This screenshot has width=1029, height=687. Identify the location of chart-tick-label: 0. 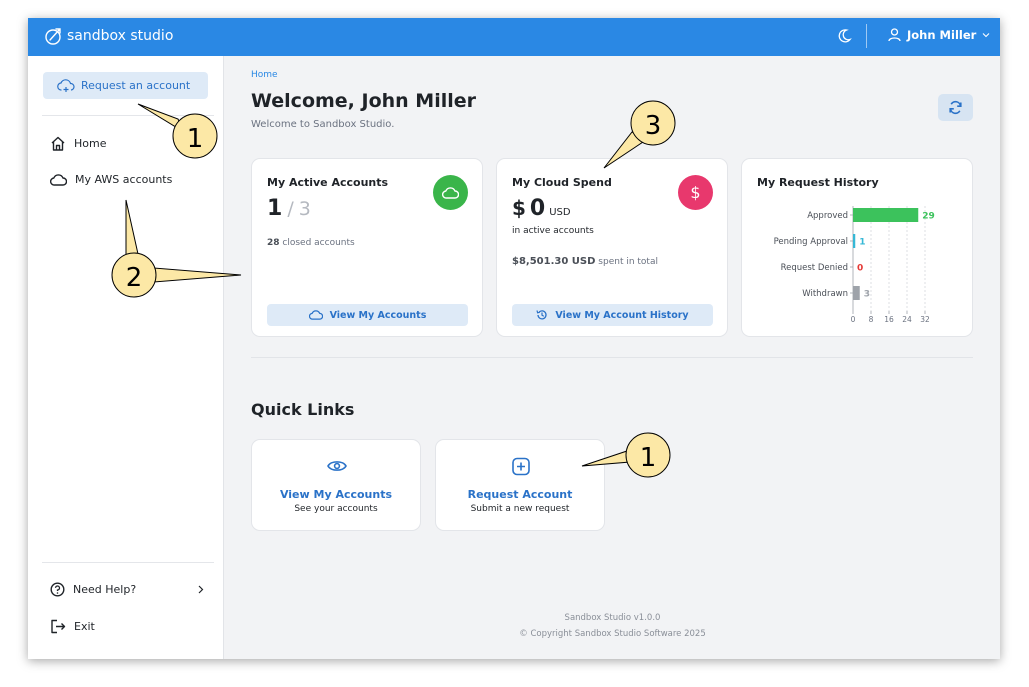
(853, 319).